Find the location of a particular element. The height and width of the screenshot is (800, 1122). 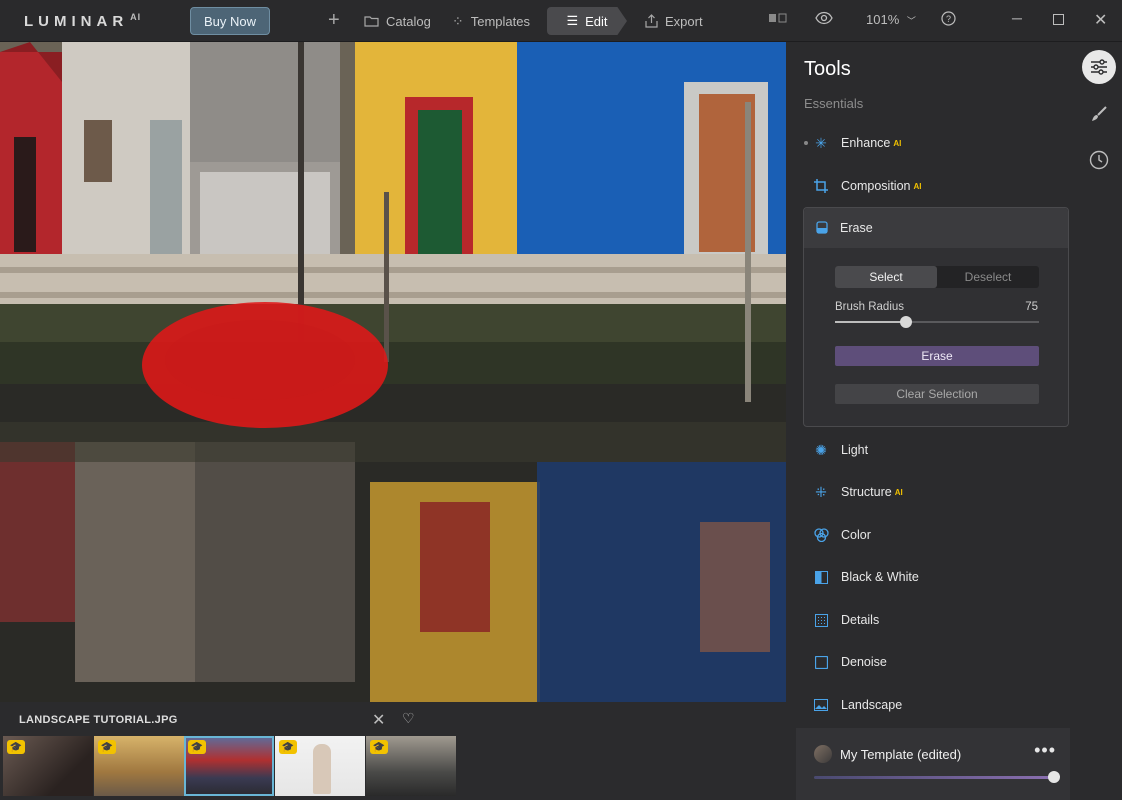

tool-denoise: Denoise is located at coordinates (849, 662).